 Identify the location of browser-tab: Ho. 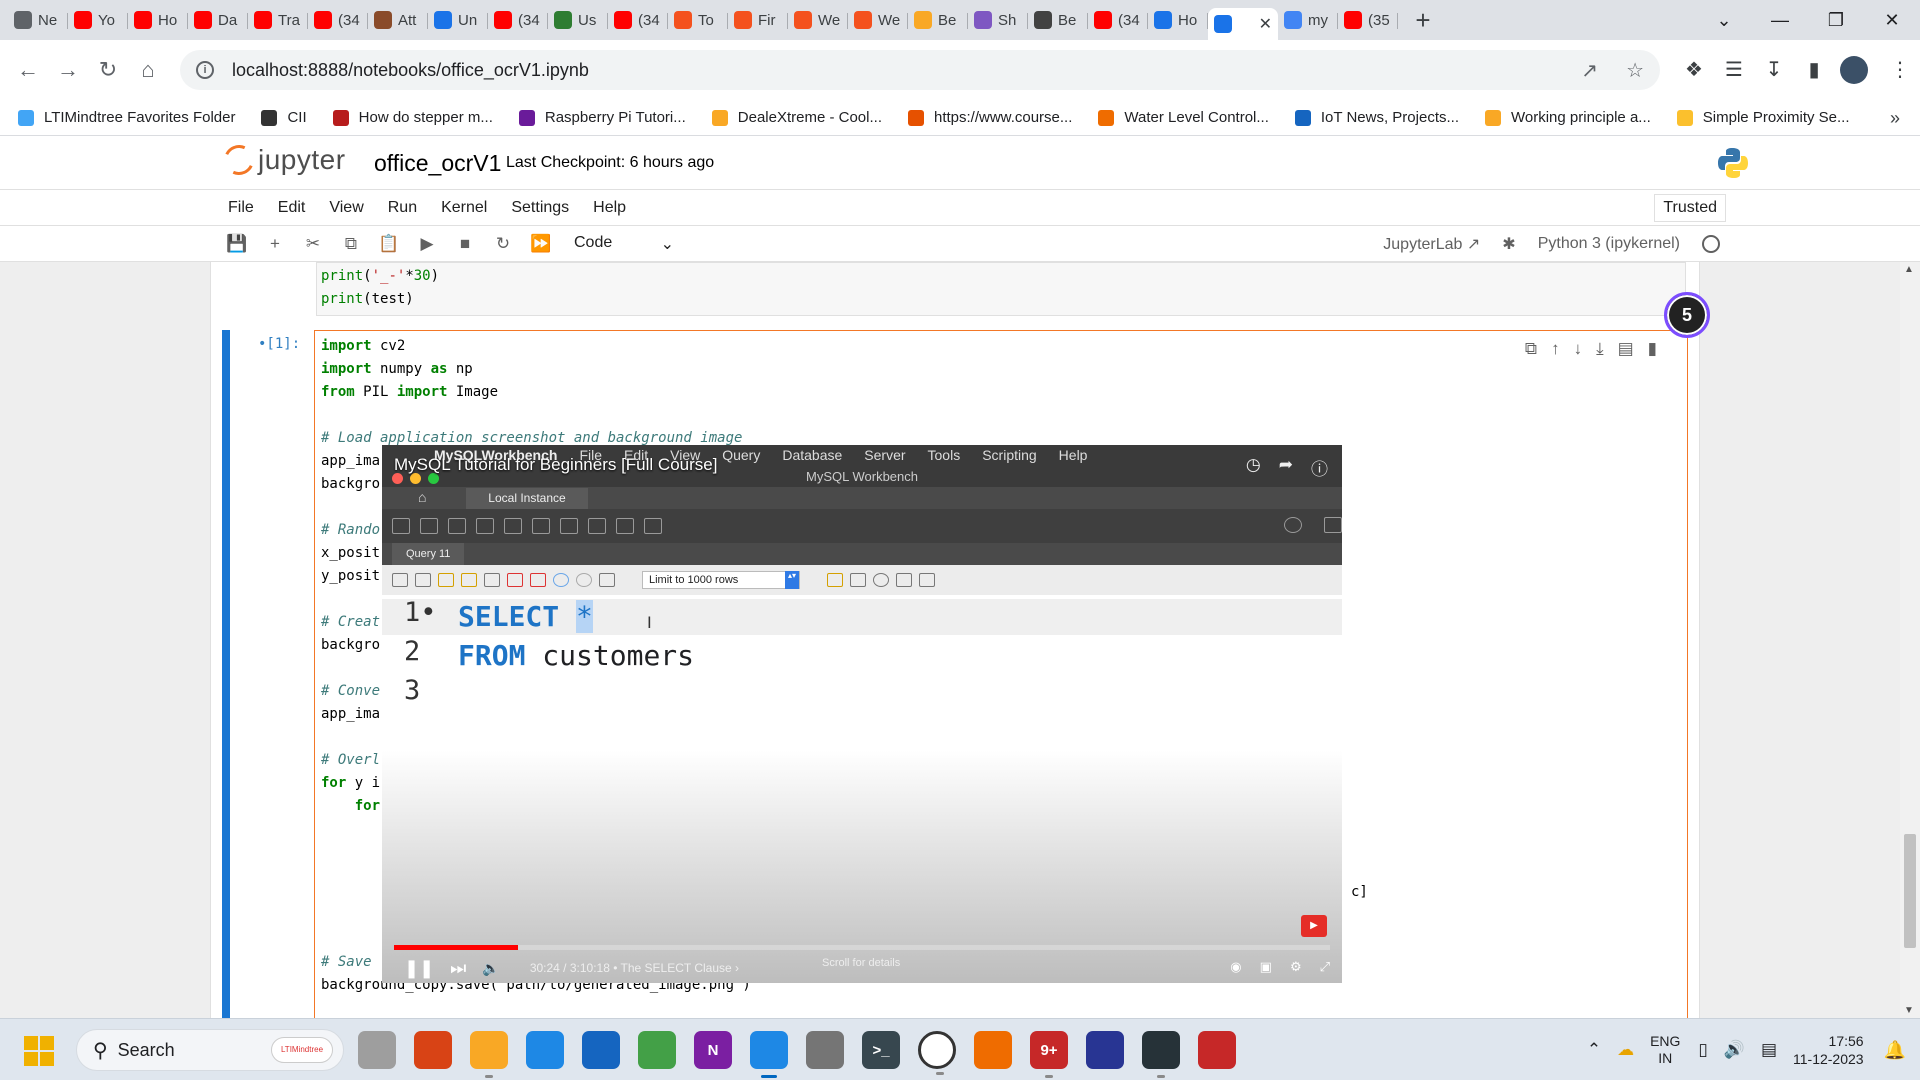
(158, 20).